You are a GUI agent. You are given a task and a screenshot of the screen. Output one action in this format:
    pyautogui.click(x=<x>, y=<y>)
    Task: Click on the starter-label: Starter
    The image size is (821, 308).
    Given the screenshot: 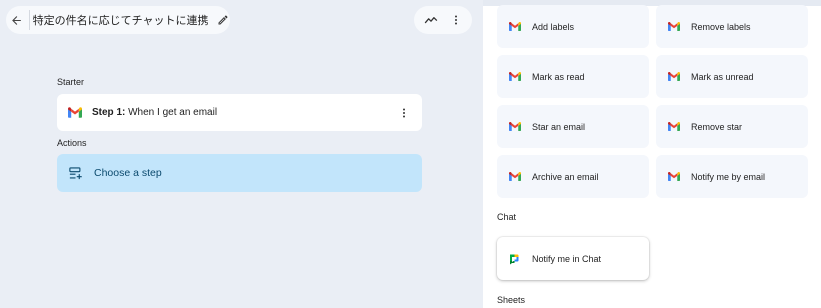 What is the action you would take?
    pyautogui.click(x=71, y=82)
    